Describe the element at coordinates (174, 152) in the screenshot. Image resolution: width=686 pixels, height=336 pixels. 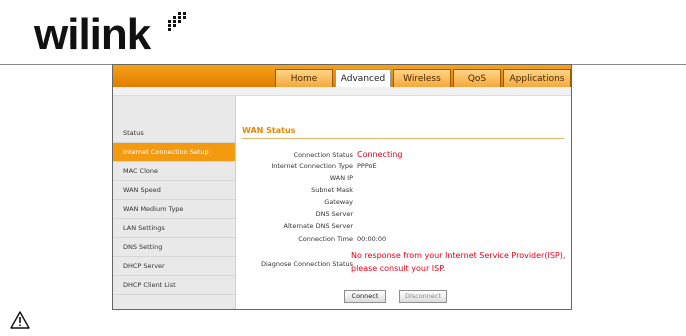
I see `sidebar-item-internet-connection-setup: Internet Connection Setup` at that location.